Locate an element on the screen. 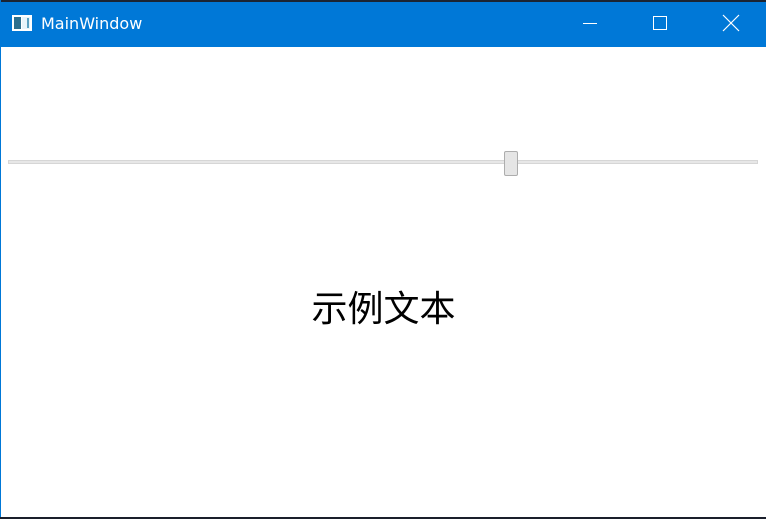 The height and width of the screenshot is (519, 766). maximize-icon is located at coordinates (660, 25).